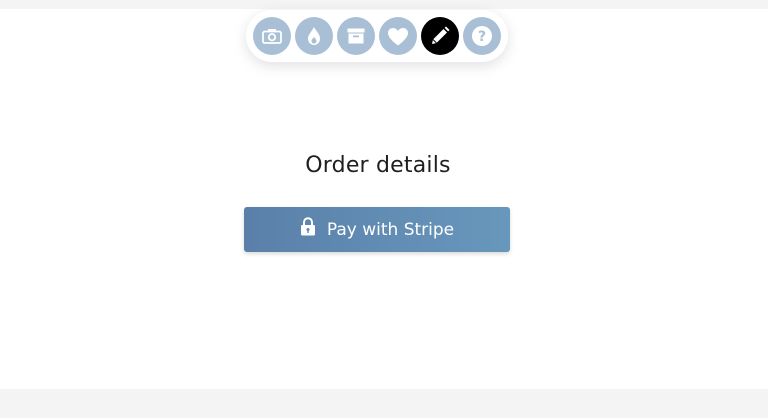  I want to click on camera-icon, so click(272, 36).